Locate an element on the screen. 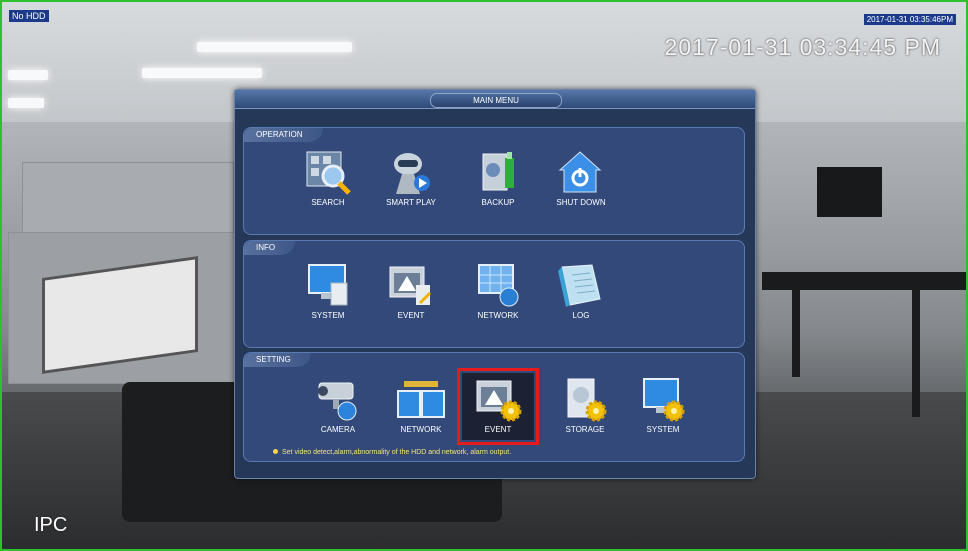 The width and height of the screenshot is (968, 551). log-icon is located at coordinates (581, 286).